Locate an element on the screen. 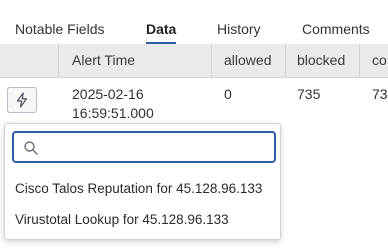 The width and height of the screenshot is (388, 249). tab-data: Data is located at coordinates (161, 32).